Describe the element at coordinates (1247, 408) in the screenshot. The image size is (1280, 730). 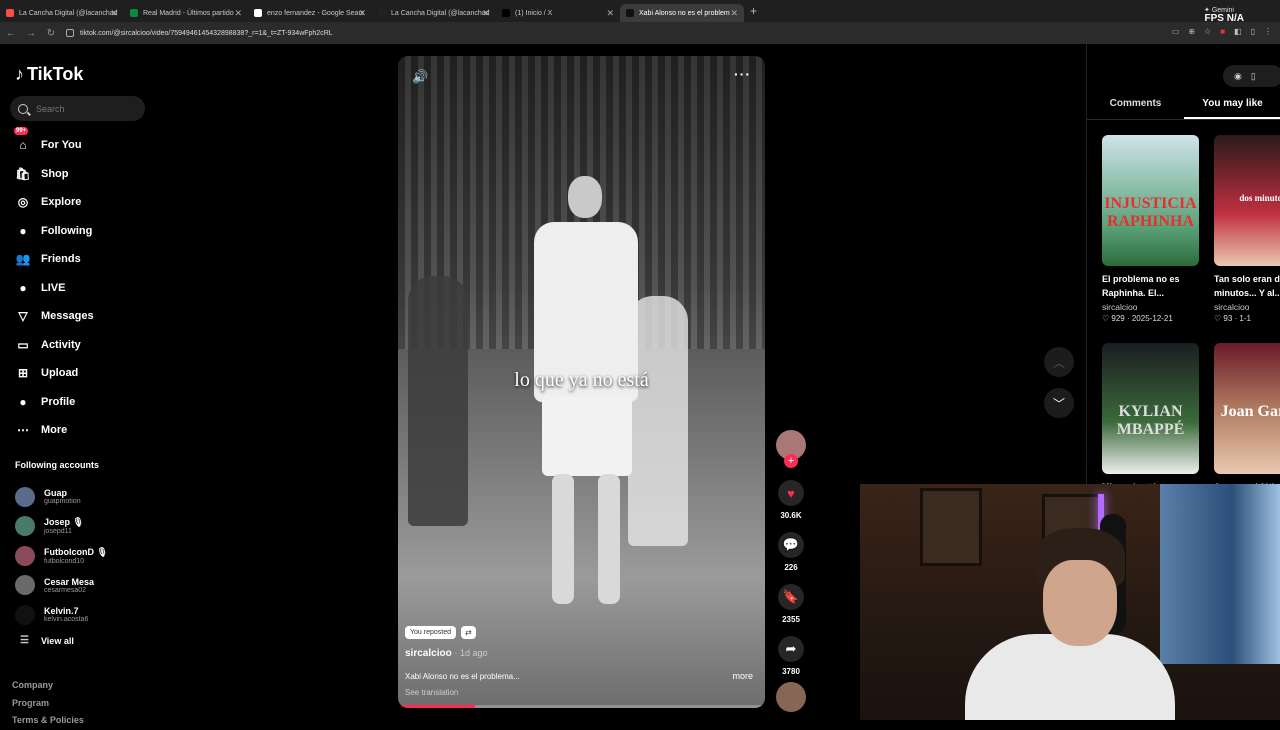
I see `recommendation-thumbnail: Joan García` at that location.